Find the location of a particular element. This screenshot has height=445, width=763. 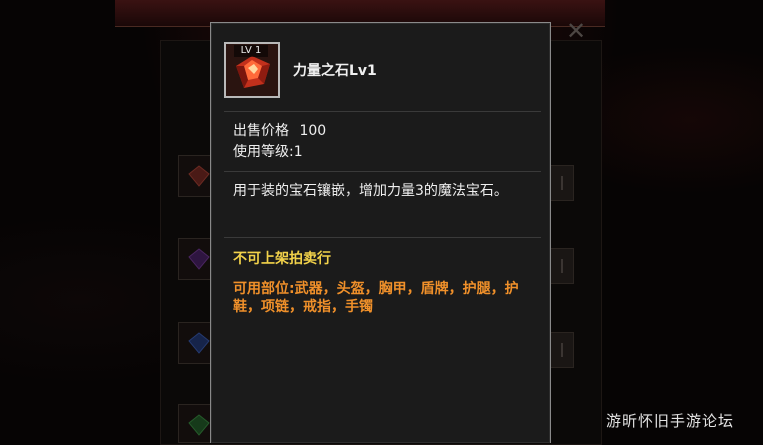

usable-slots: 可用部位:武器，头盔，胸甲，盾牌，护腿，护鞋，项链，戒指，手镯 is located at coordinates (383, 298).